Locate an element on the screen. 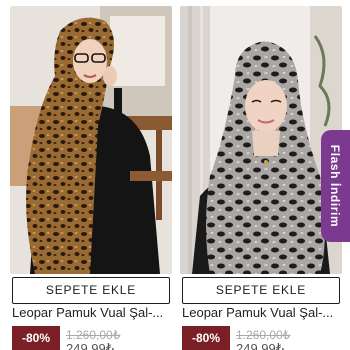  flash-sale-label: Flash İndirim is located at coordinates (335, 186).